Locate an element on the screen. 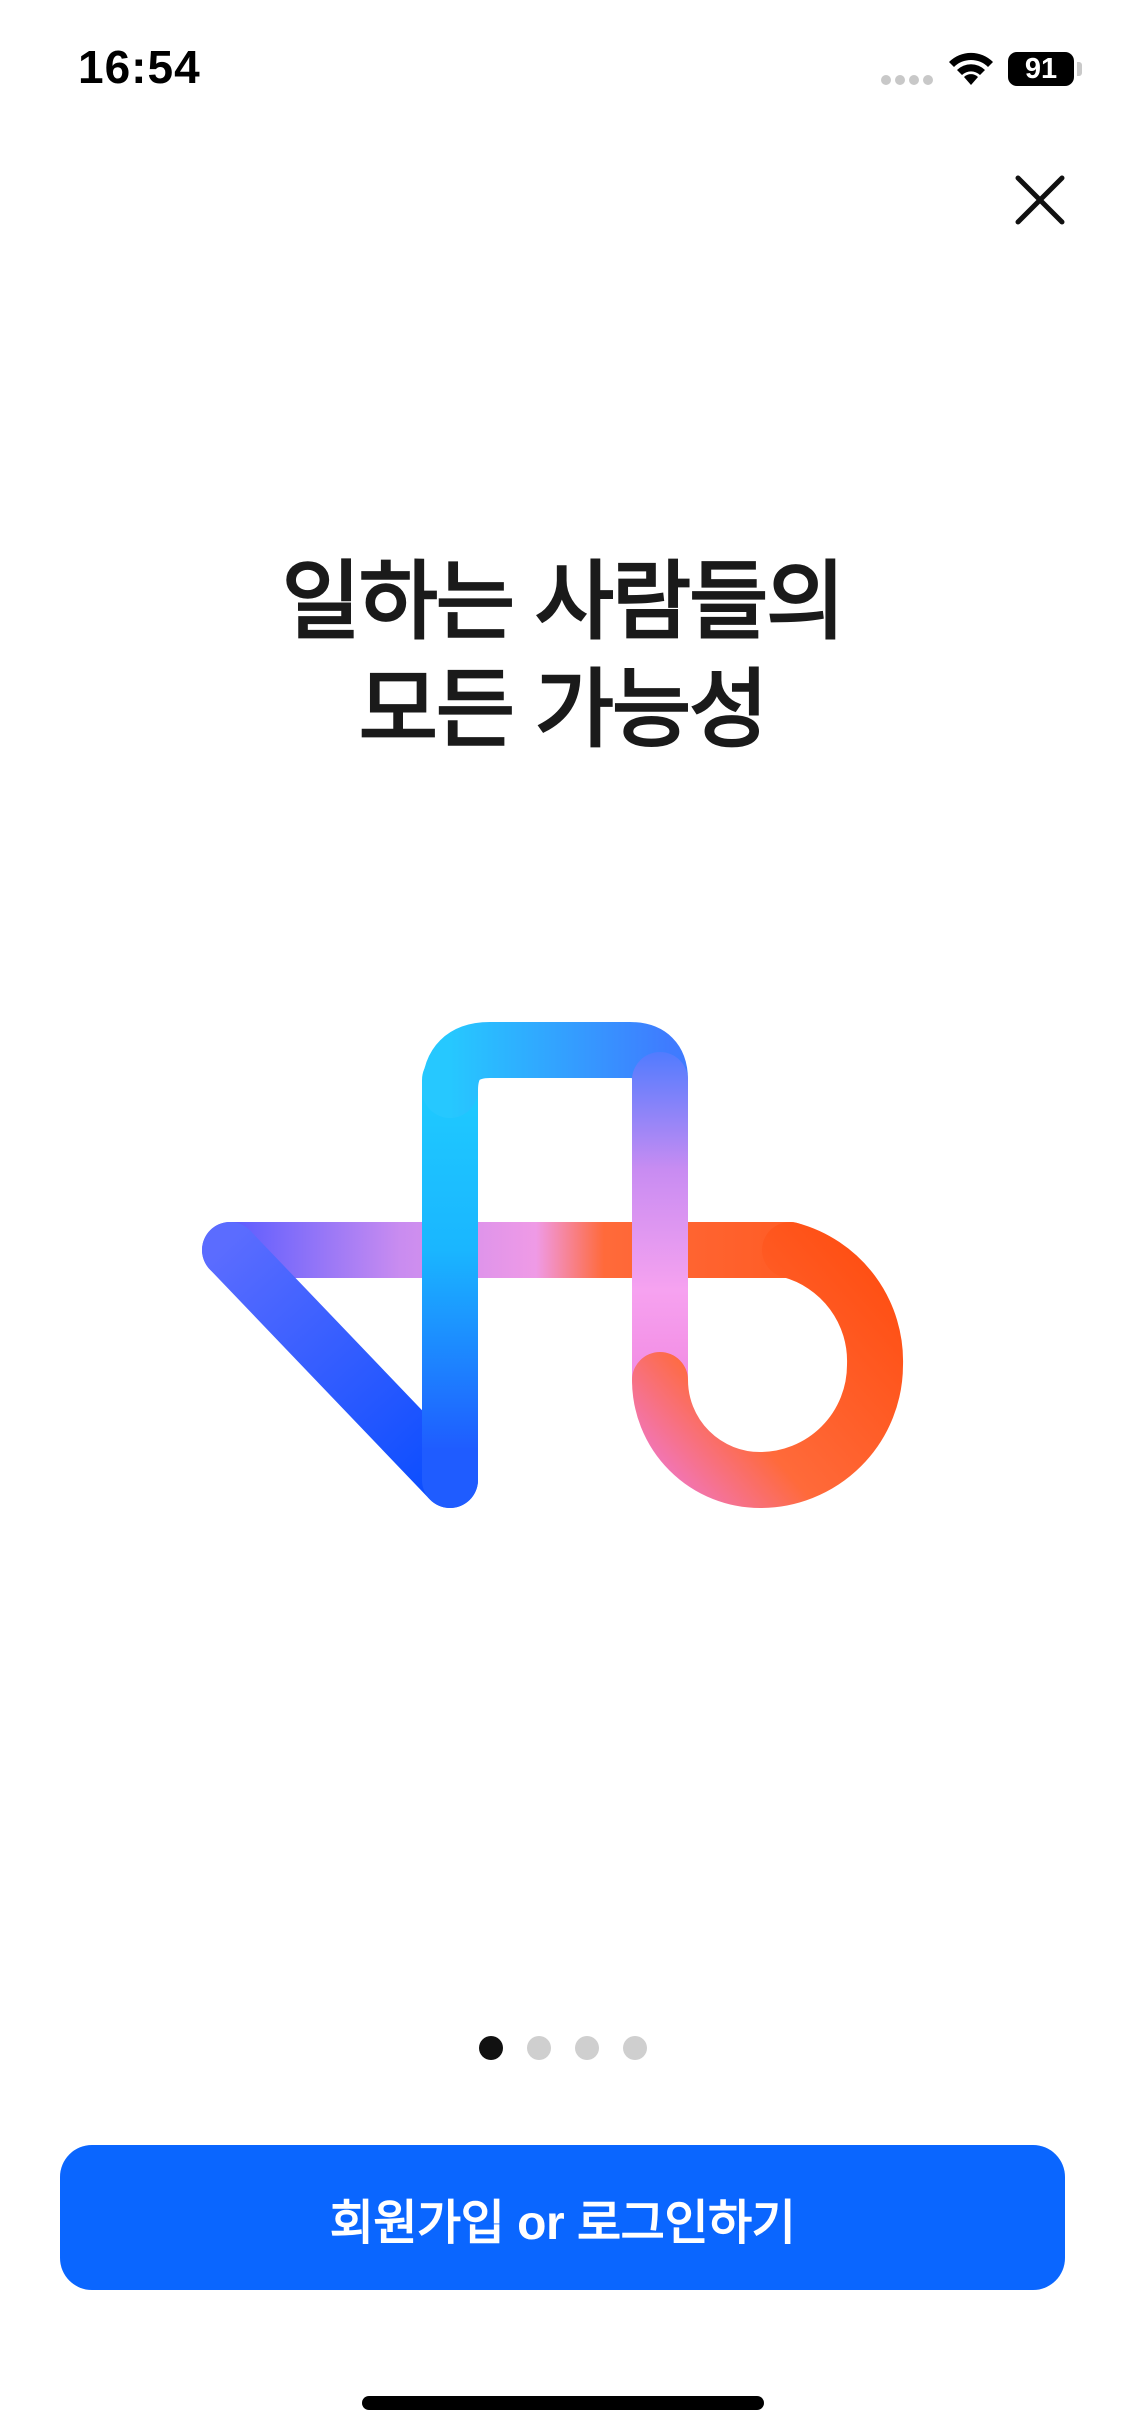 The image size is (1125, 2436). close-button is located at coordinates (1040, 200).